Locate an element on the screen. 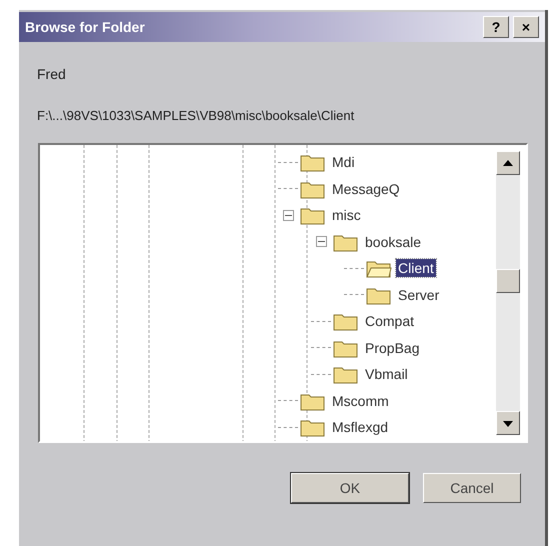 The image size is (552, 546). window-title: Browse for Folder is located at coordinates (85, 27).